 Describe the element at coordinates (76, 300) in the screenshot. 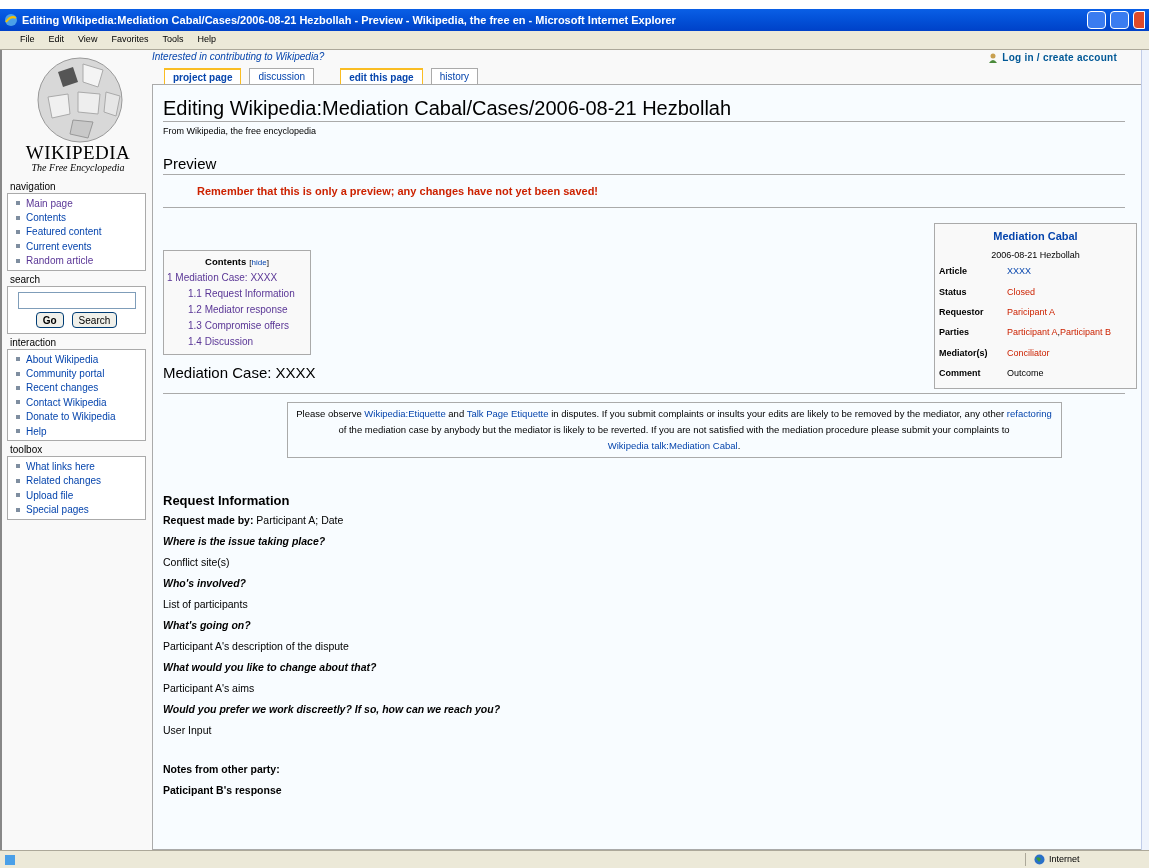

I see `search-field` at that location.